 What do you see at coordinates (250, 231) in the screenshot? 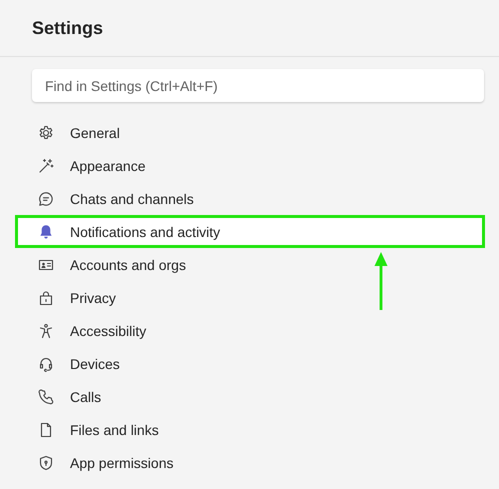
I see `settings-menu-item: Notifications and activity` at bounding box center [250, 231].